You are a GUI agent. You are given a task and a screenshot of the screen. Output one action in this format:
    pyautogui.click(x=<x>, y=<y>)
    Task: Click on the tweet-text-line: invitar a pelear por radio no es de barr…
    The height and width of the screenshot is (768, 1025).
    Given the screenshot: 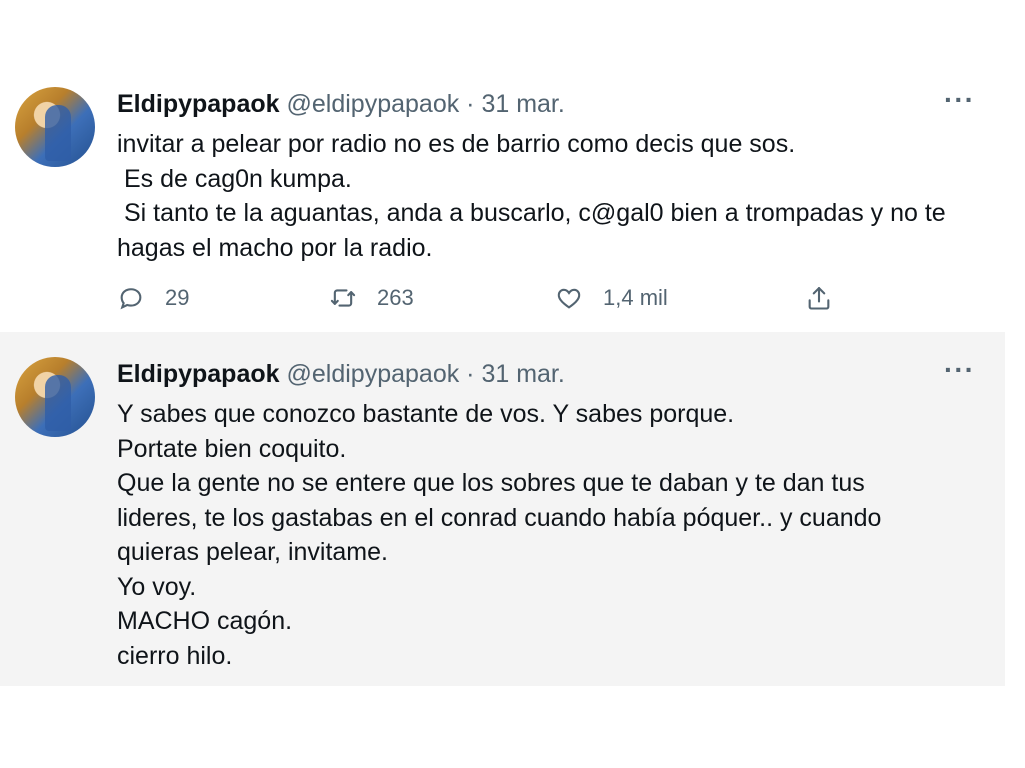 What is the action you would take?
    pyautogui.click(x=456, y=144)
    